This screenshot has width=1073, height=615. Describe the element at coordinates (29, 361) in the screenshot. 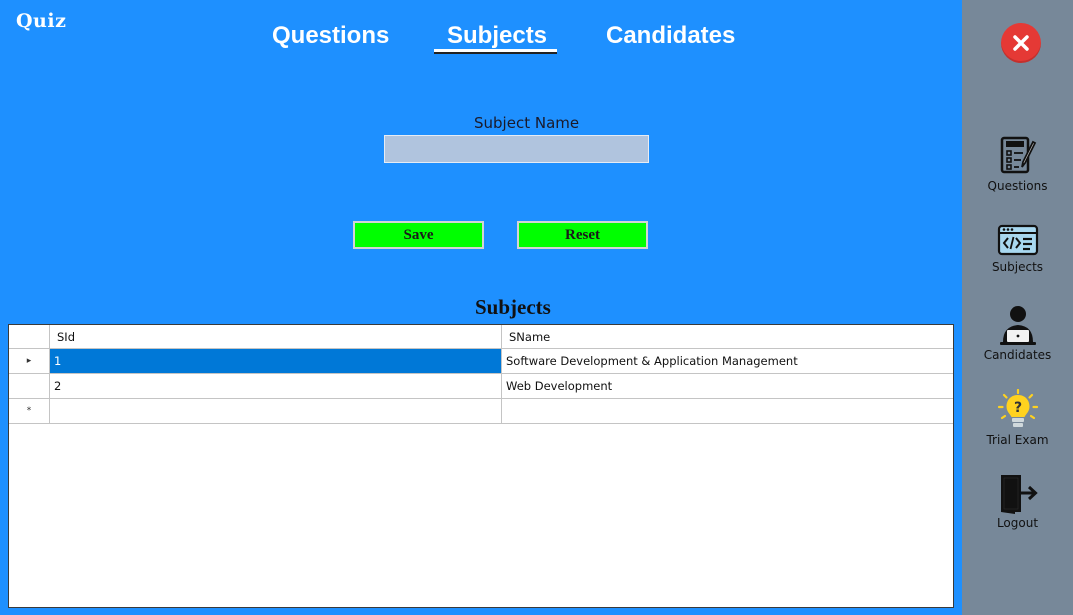

I see `row-selector-marker: ▸` at that location.